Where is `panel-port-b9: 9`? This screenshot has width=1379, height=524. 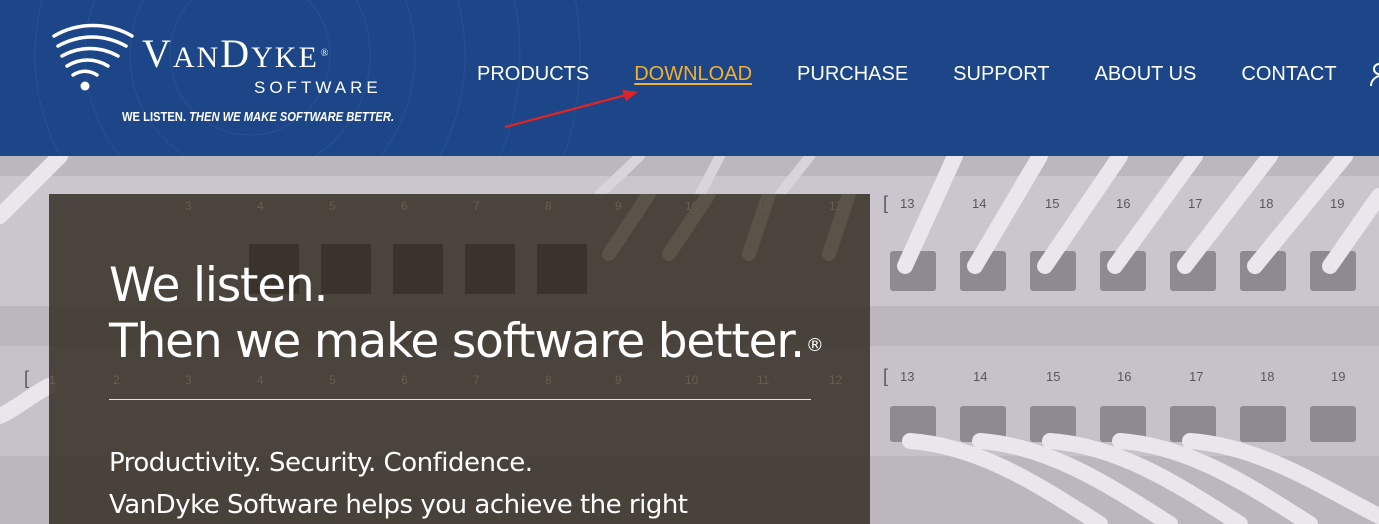 panel-port-b9: 9 is located at coordinates (618, 380).